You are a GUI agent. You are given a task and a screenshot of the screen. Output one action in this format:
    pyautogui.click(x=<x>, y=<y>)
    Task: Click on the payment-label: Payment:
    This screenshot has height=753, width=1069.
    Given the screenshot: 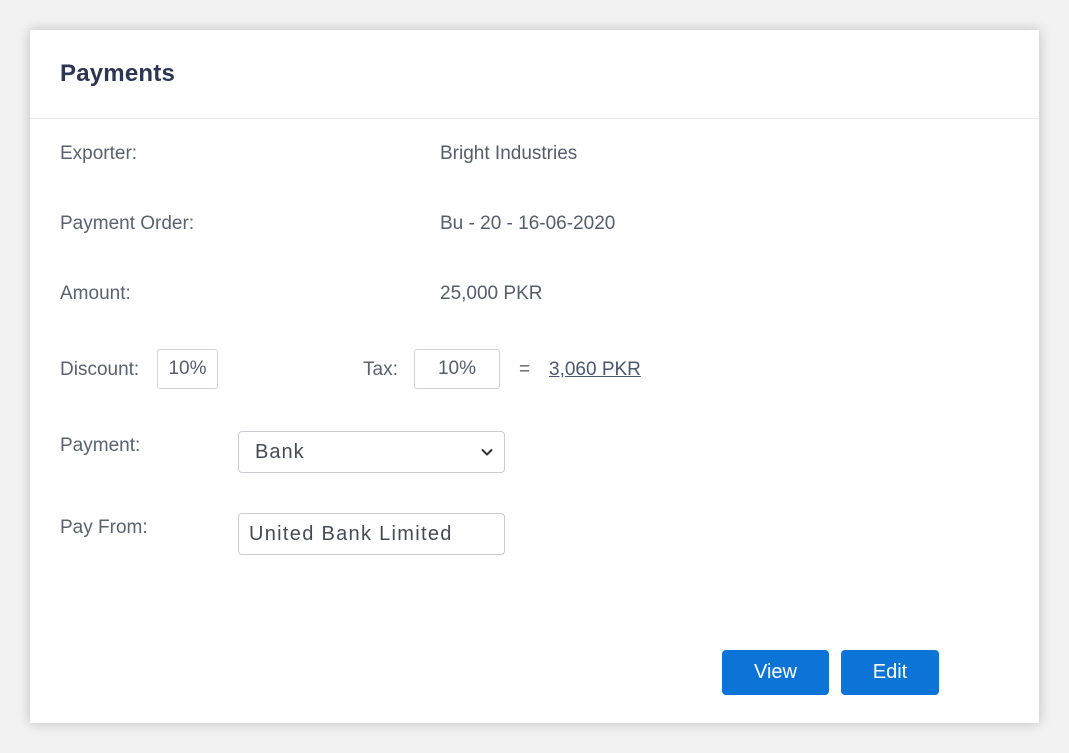 What is the action you would take?
    pyautogui.click(x=100, y=445)
    